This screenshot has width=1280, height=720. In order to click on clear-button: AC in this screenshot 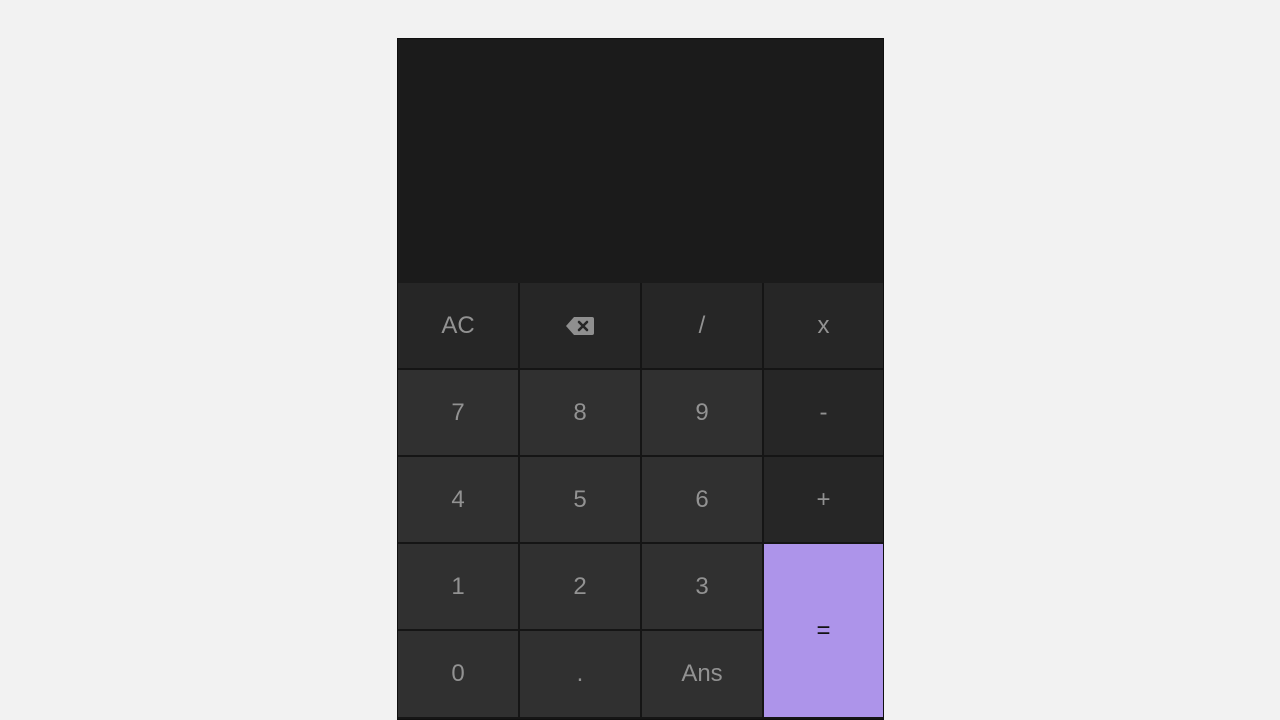, I will do `click(458, 325)`.